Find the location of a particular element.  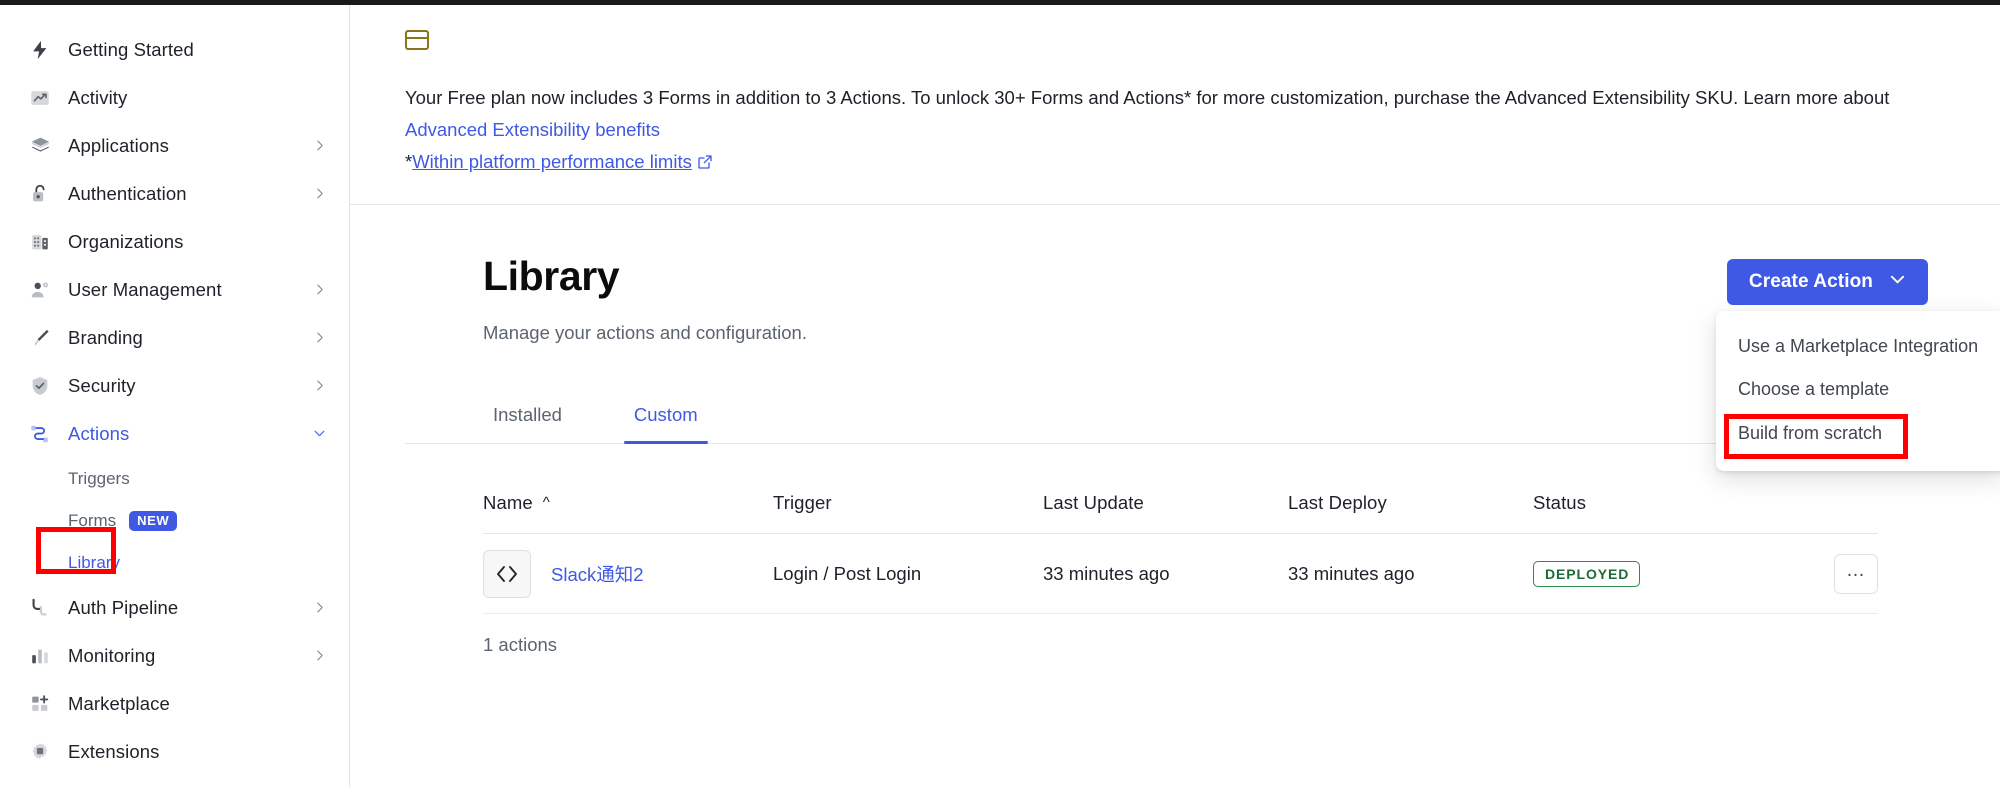

sidebar-item-organizations: Organizations is located at coordinates (174, 242).